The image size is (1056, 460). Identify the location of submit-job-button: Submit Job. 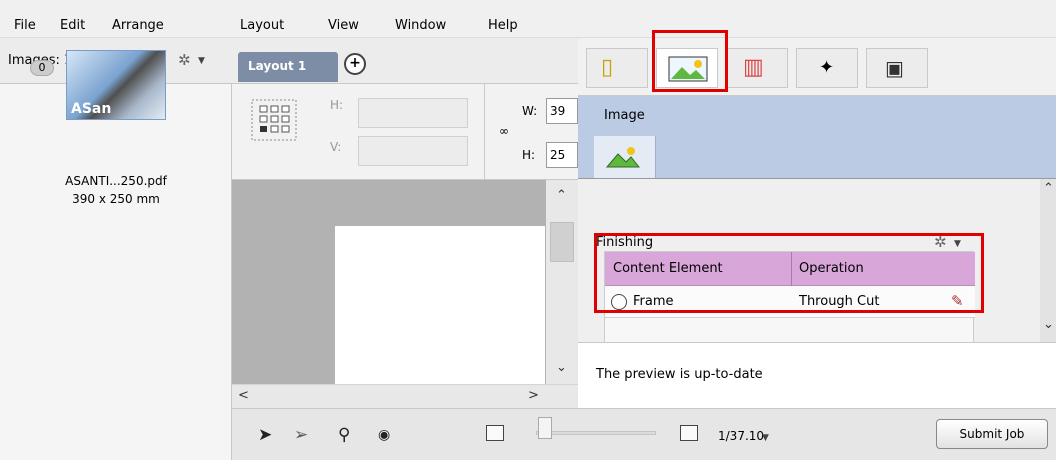
(992, 434).